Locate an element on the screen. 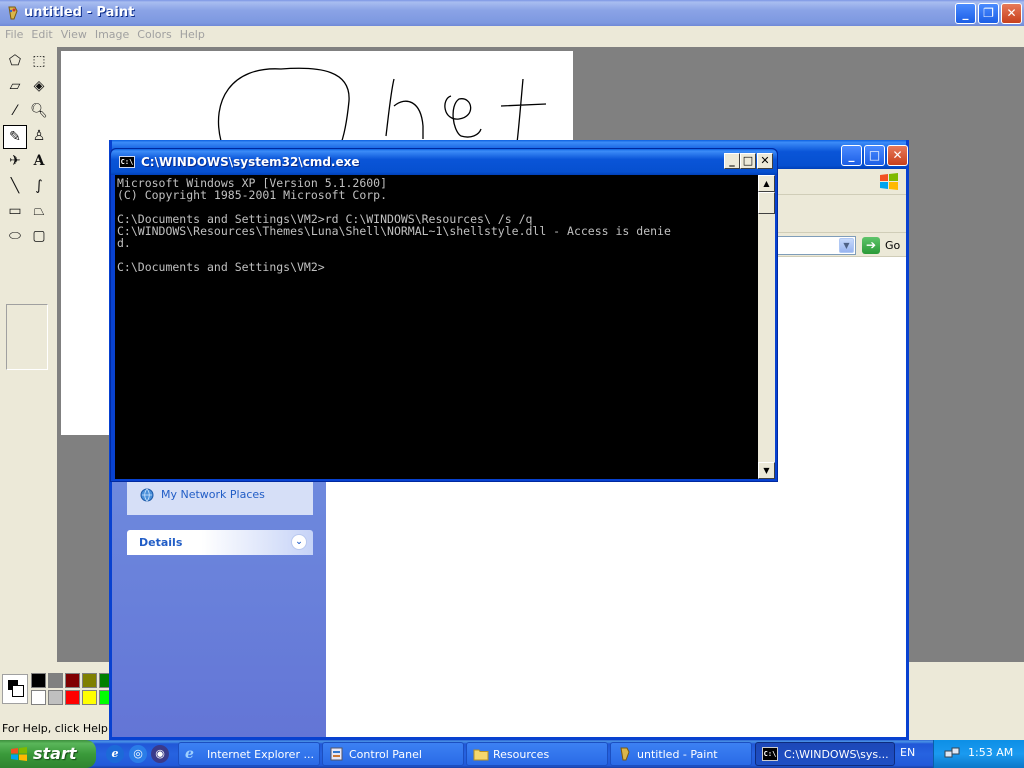 This screenshot has height=768, width=1024. line-icon: ╲ is located at coordinates (15, 187).